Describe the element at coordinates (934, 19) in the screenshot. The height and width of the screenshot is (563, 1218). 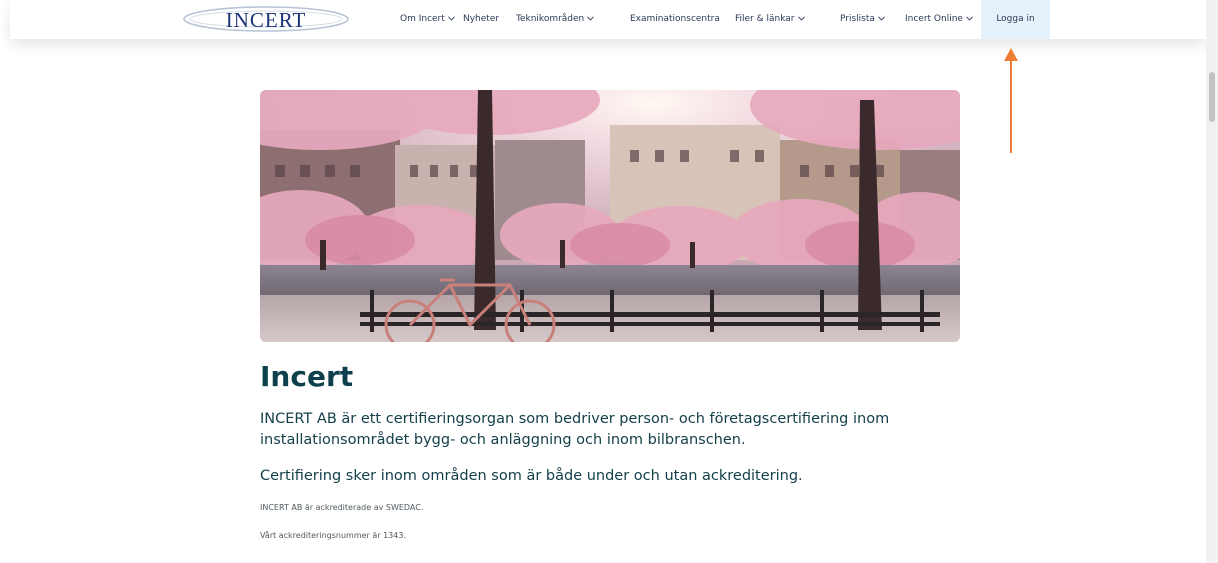
I see `nav-item-label: Incert Online` at that location.